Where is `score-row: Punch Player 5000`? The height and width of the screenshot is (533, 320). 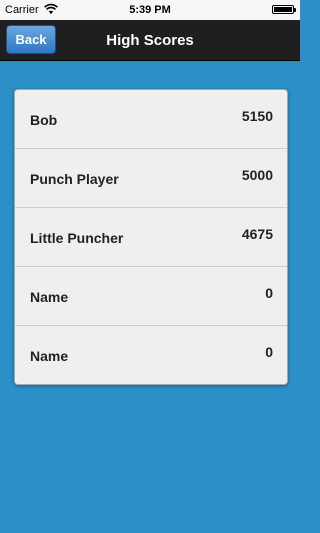
score-row: Punch Player 5000 is located at coordinates (151, 178).